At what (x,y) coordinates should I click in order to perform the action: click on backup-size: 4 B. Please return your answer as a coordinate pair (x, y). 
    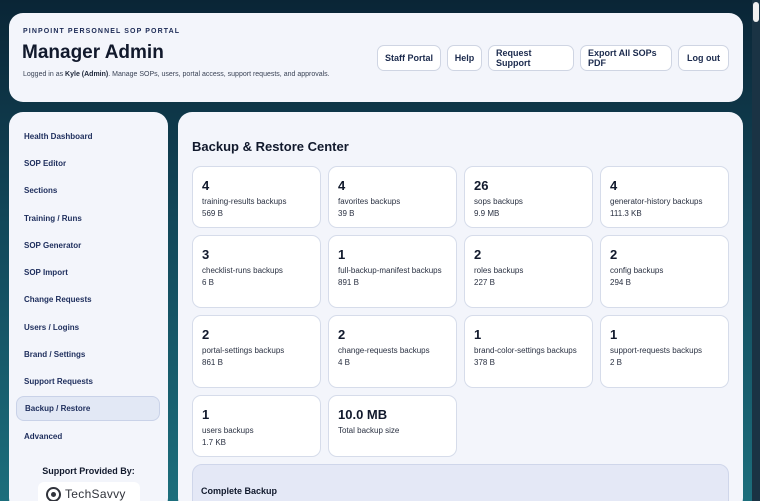
    Looking at the image, I should click on (344, 362).